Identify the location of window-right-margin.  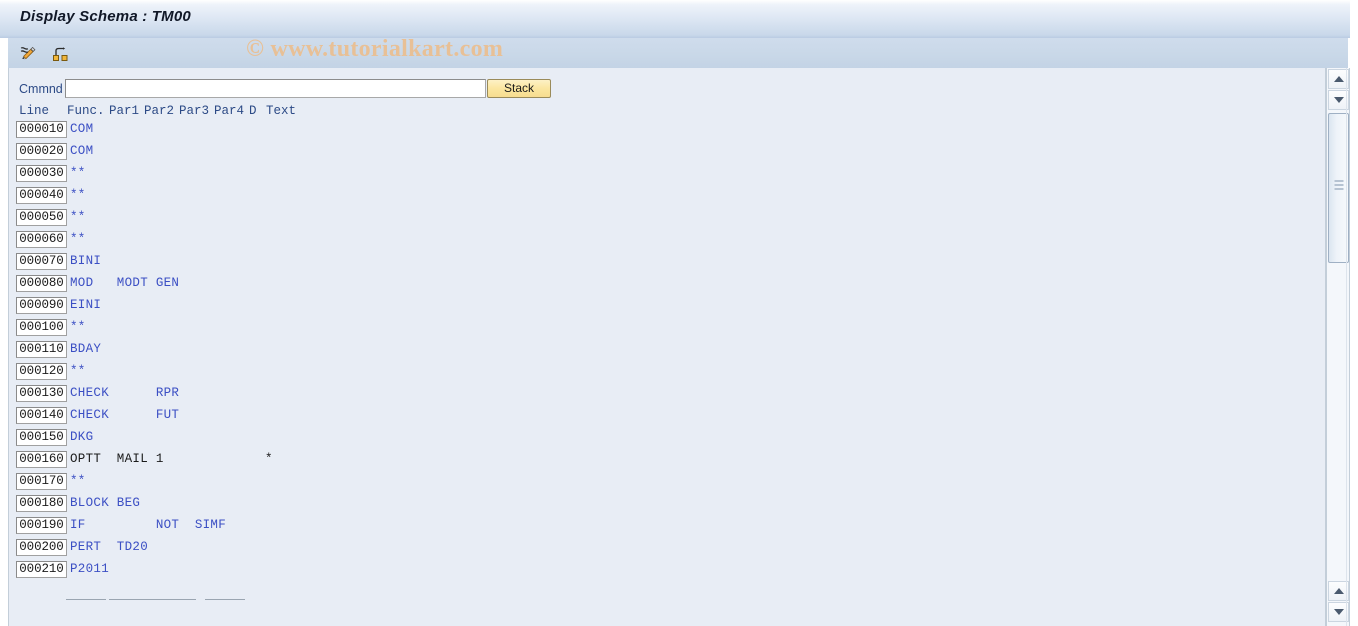
(1354, 313).